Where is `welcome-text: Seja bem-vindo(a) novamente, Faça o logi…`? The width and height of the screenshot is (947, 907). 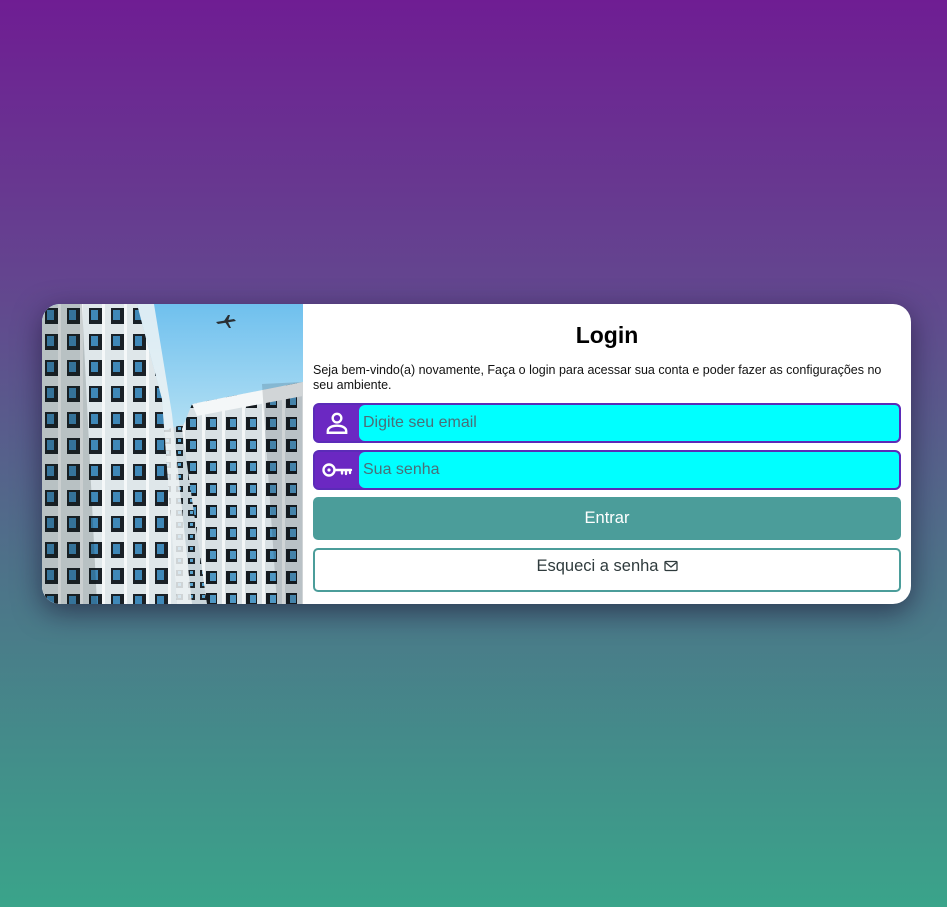 welcome-text: Seja bem-vindo(a) novamente, Faça o logi… is located at coordinates (597, 377).